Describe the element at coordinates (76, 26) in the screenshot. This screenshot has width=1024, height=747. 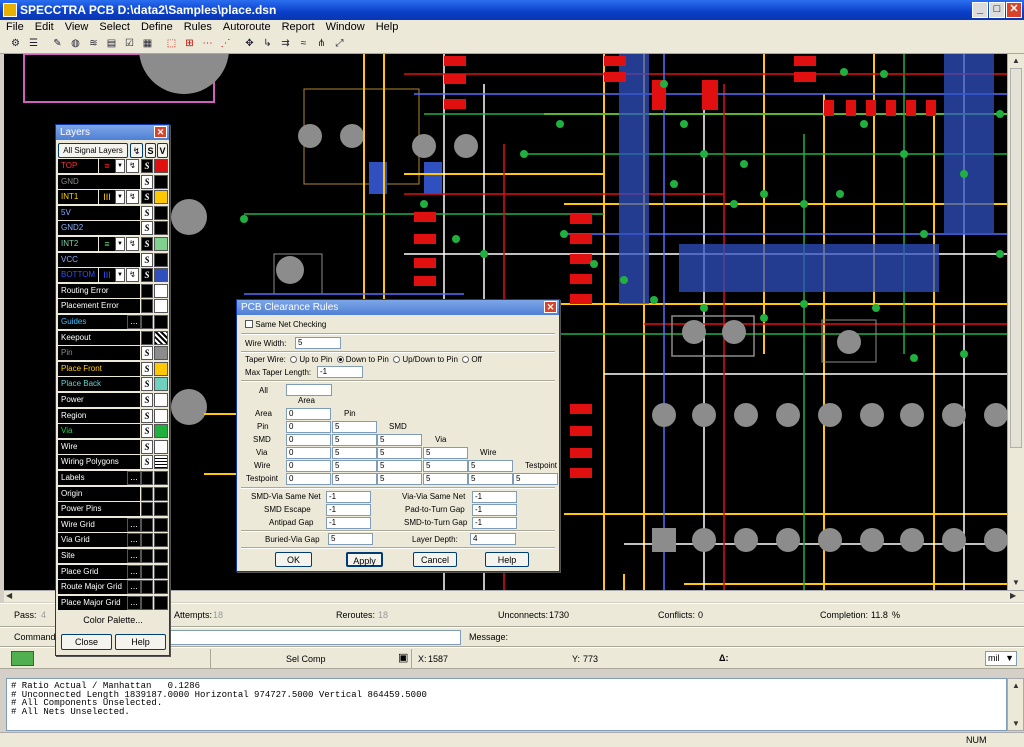
I see `menu-view: View` at that location.